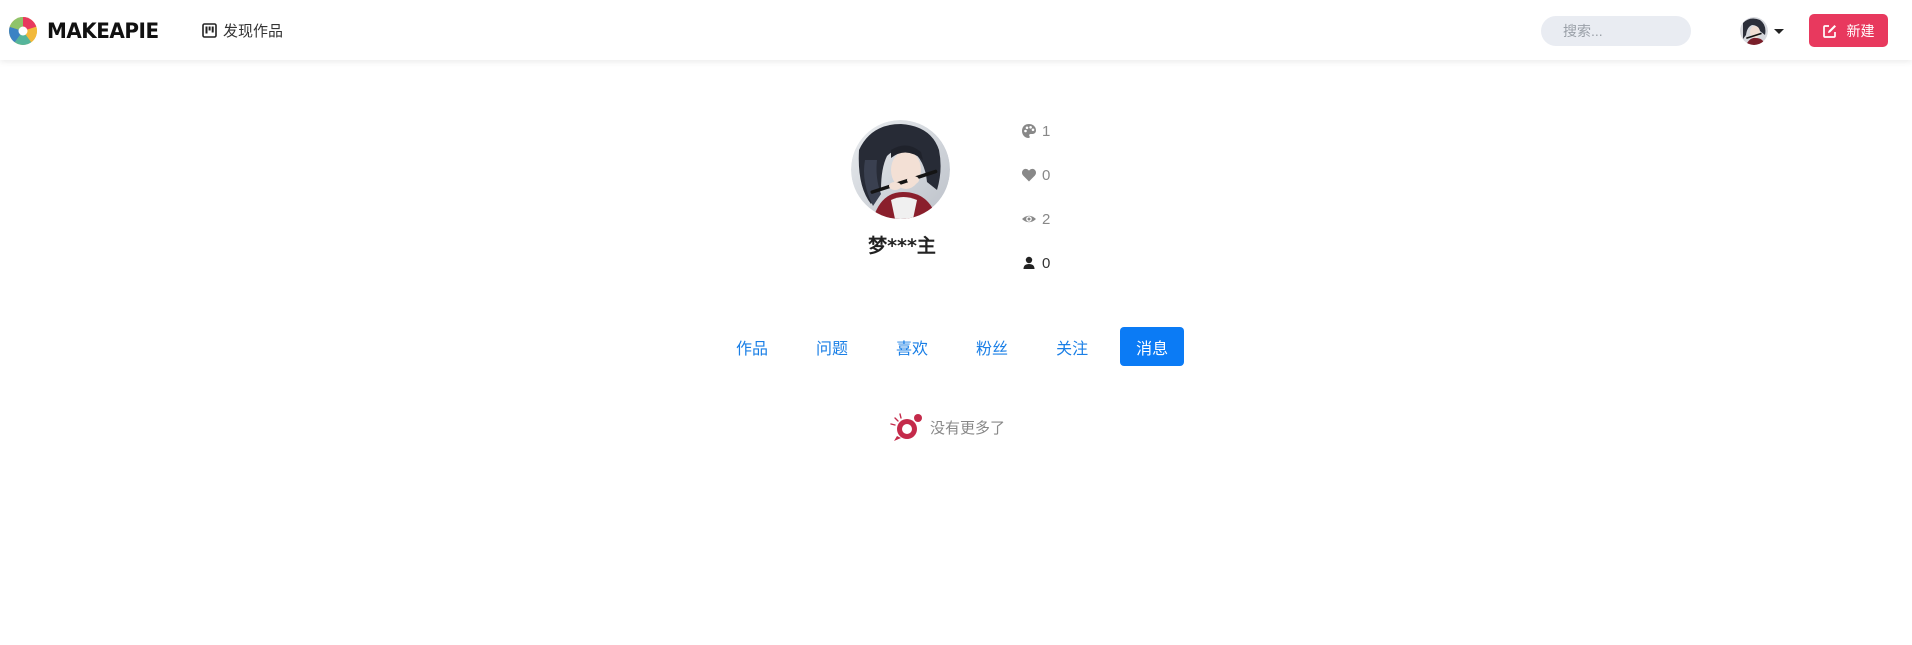 This screenshot has height=645, width=1912. I want to click on tab-following: 关注, so click(1072, 346).